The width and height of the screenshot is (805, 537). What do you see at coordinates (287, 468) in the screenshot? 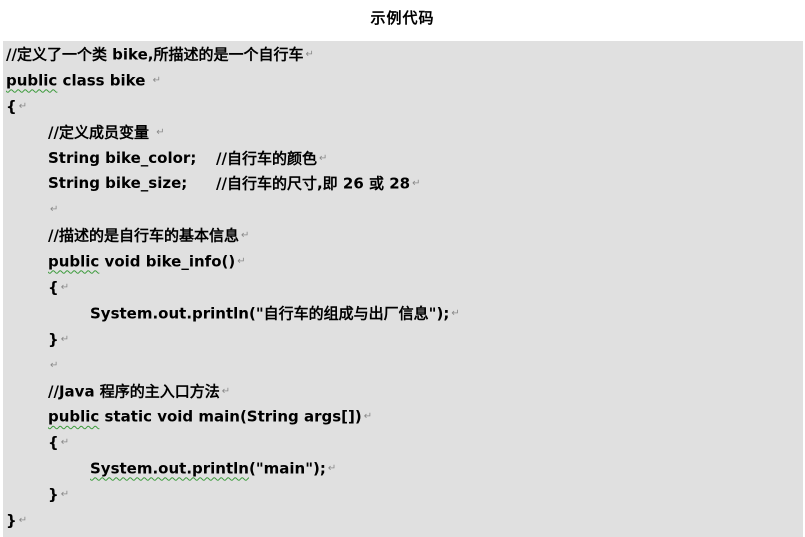
I see `println-args: ("main");` at bounding box center [287, 468].